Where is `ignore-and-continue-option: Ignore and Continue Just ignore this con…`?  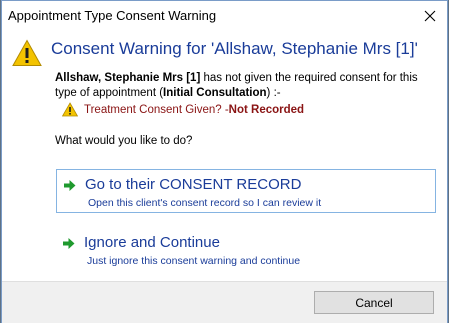
ignore-and-continue-option: Ignore and Continue Just ignore this con… is located at coordinates (246, 250).